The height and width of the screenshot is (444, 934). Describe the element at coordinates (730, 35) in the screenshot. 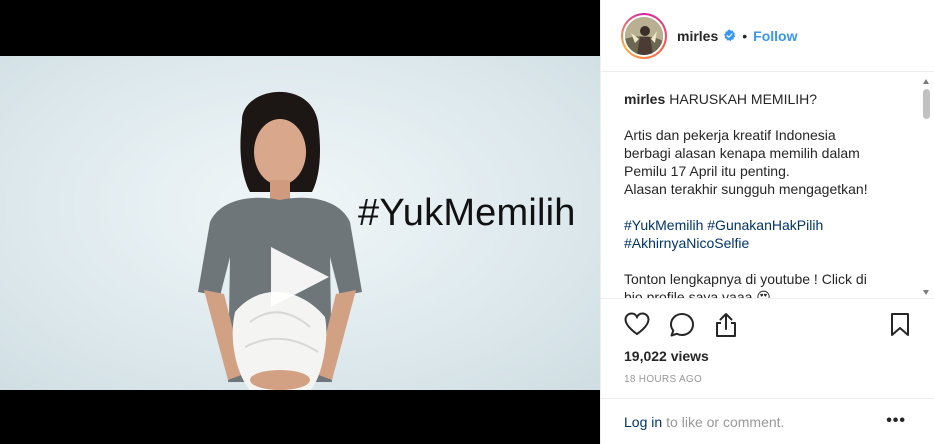

I see `verified-badge-icon` at that location.